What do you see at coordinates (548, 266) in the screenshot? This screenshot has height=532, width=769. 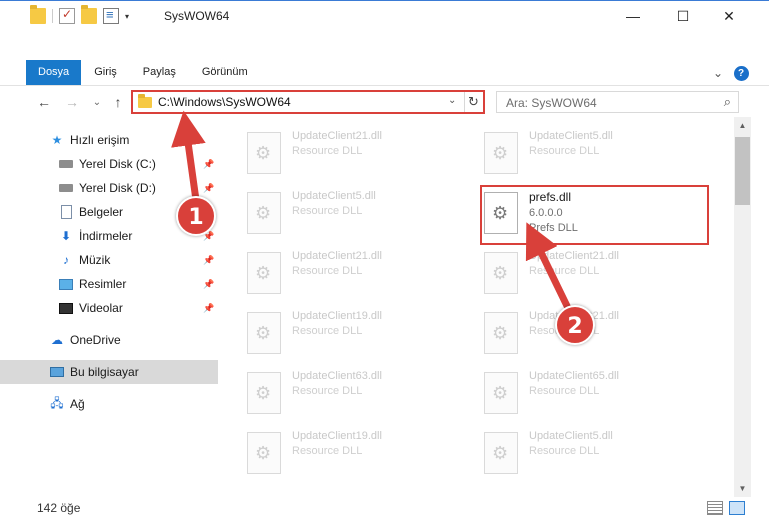 I see `arrow-to-prefs-dll` at bounding box center [548, 266].